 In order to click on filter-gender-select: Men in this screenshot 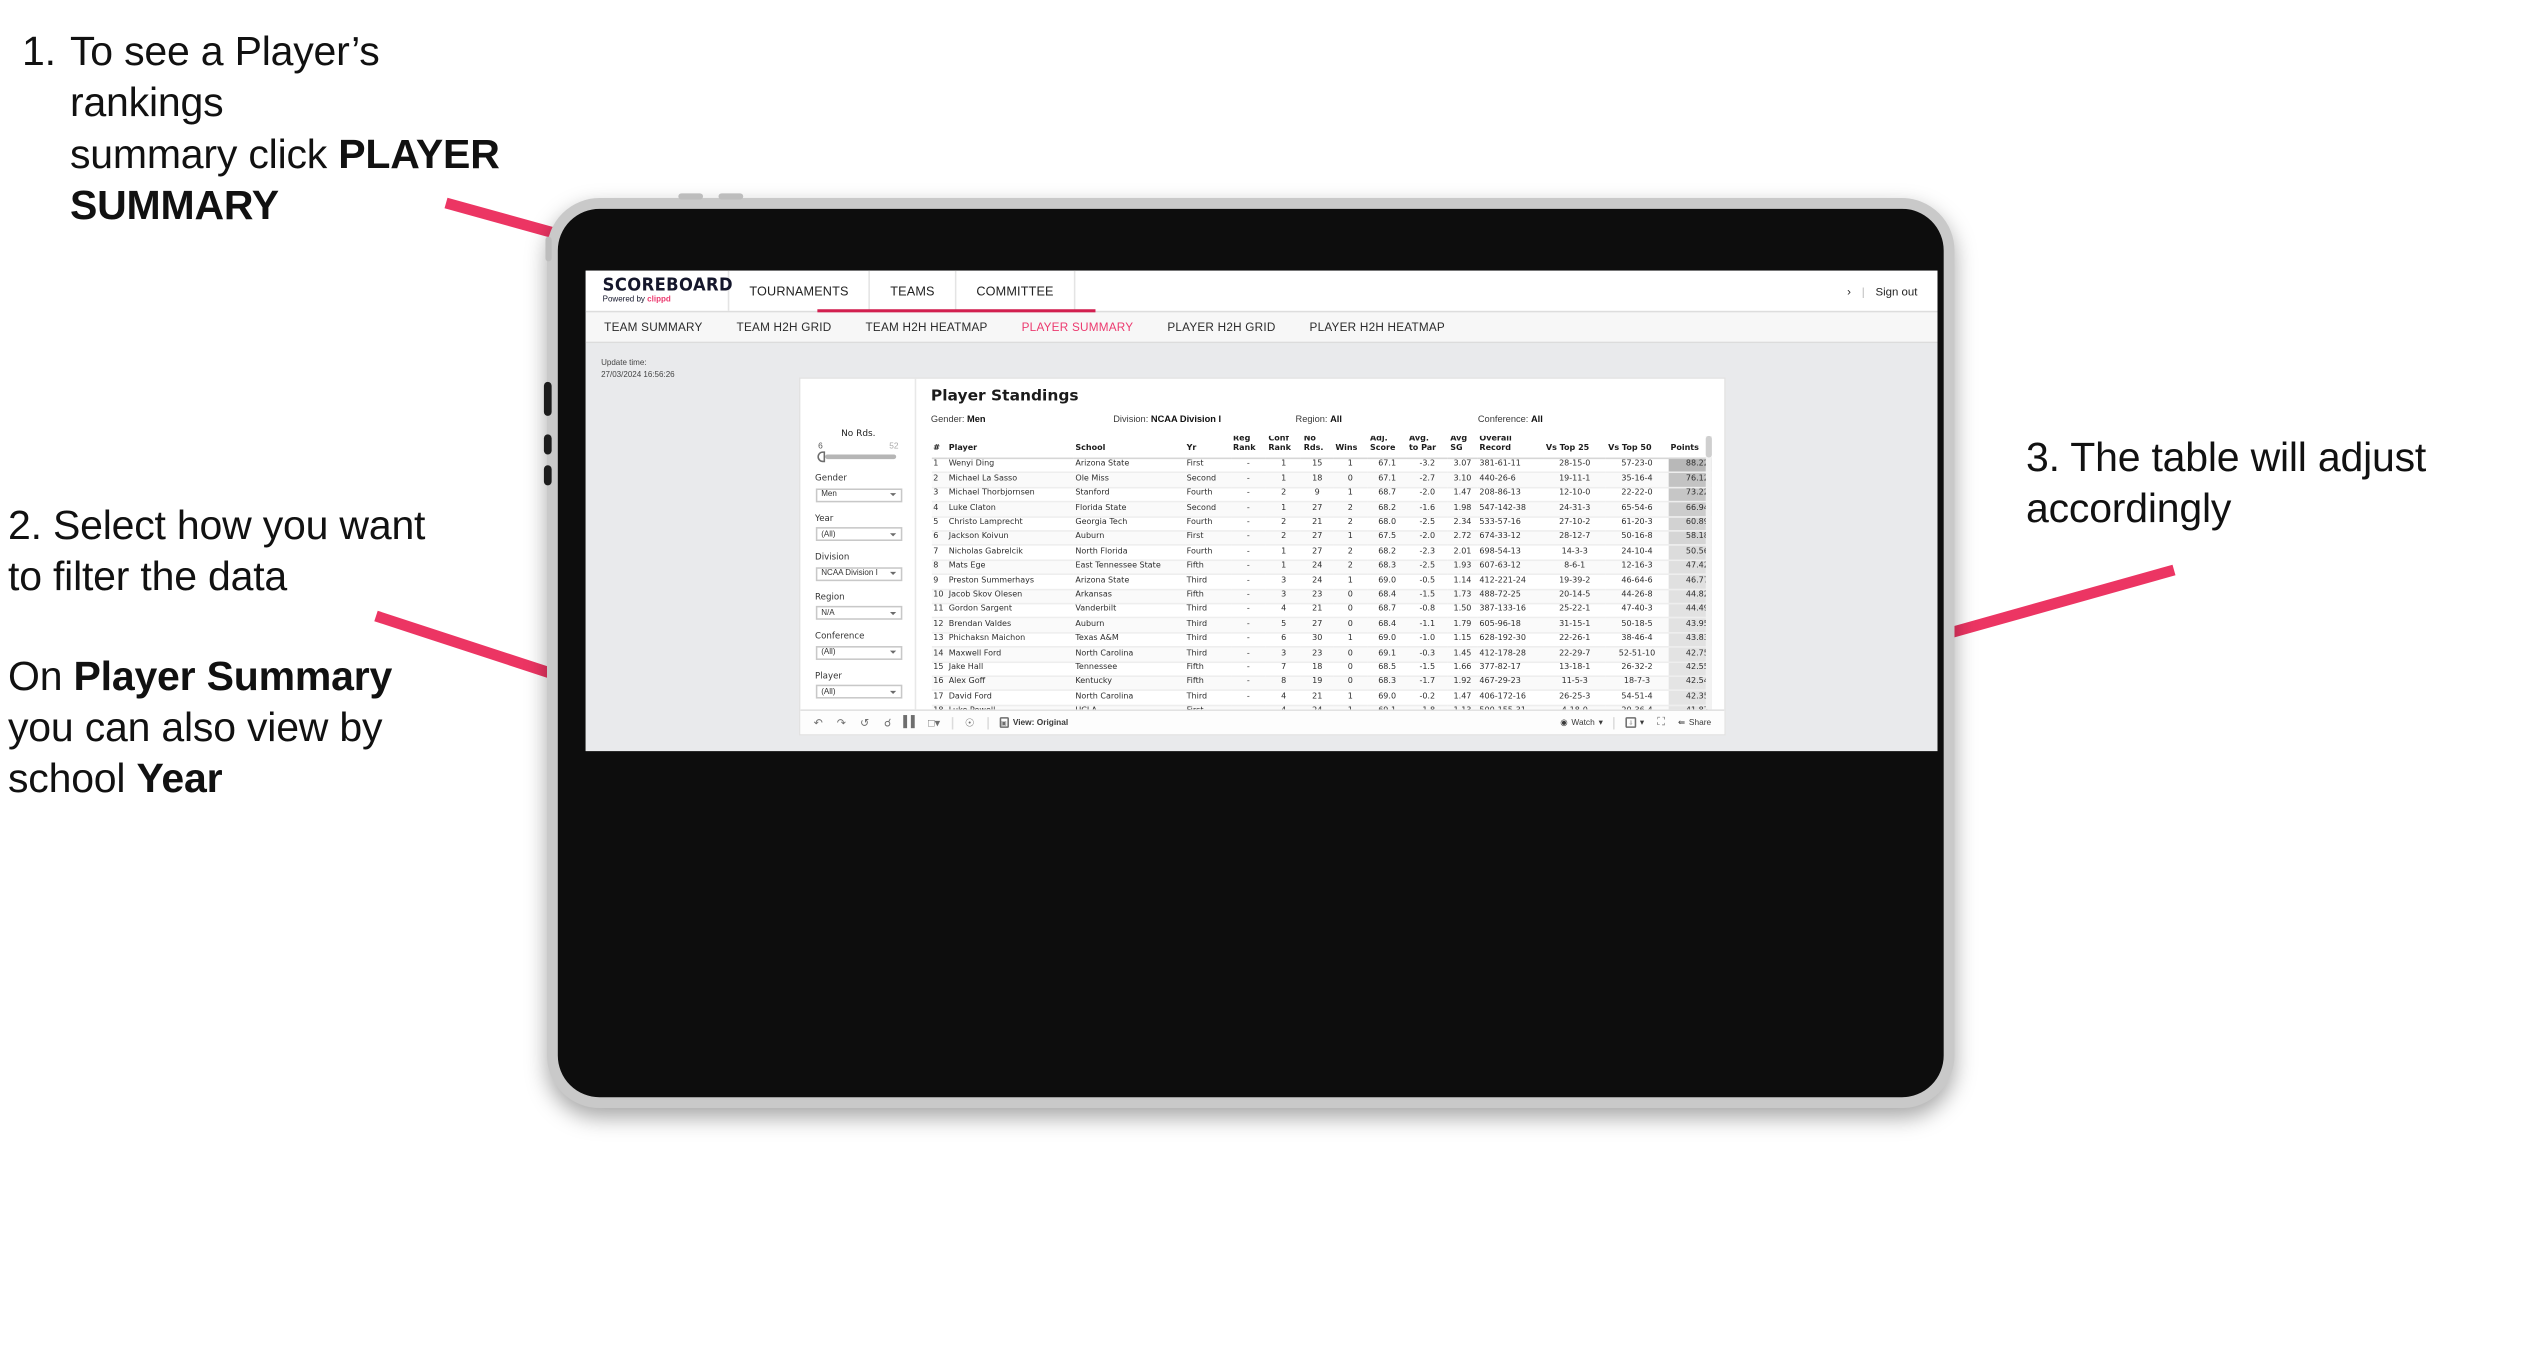, I will do `click(858, 494)`.